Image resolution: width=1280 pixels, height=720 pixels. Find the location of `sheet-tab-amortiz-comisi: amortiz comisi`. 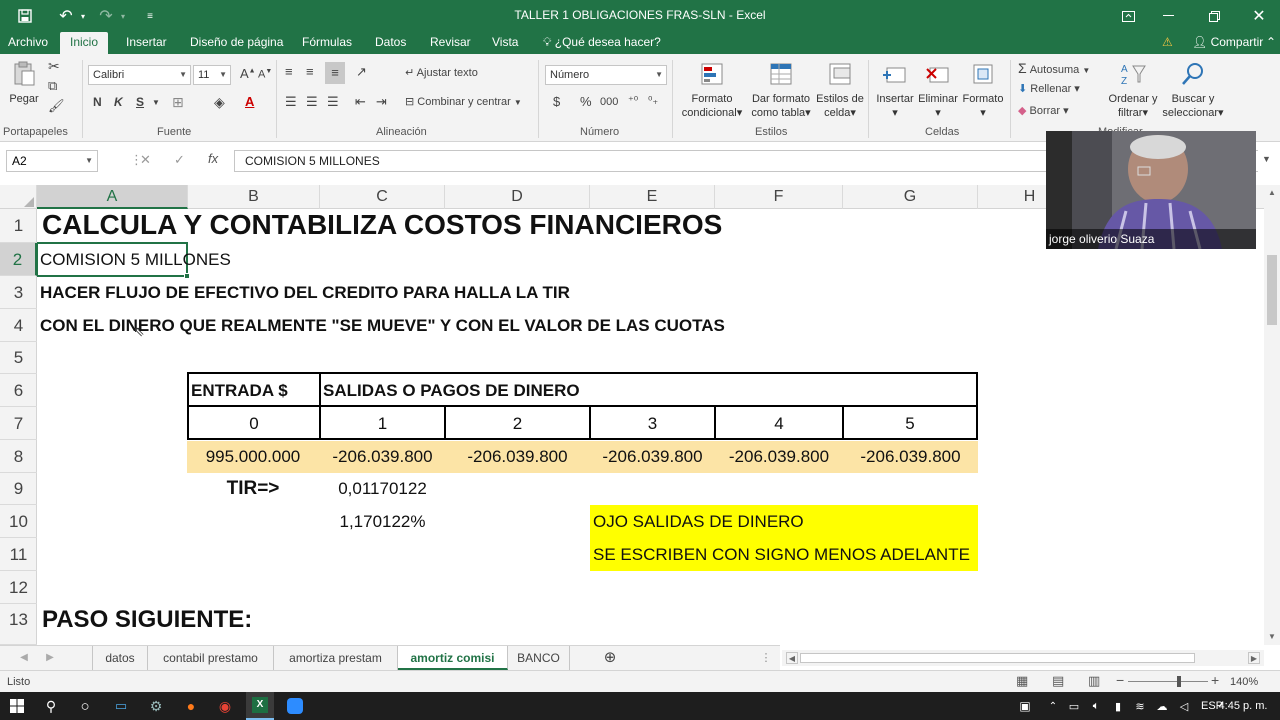

sheet-tab-amortiz-comisi: amortiz comisi is located at coordinates (453, 658).